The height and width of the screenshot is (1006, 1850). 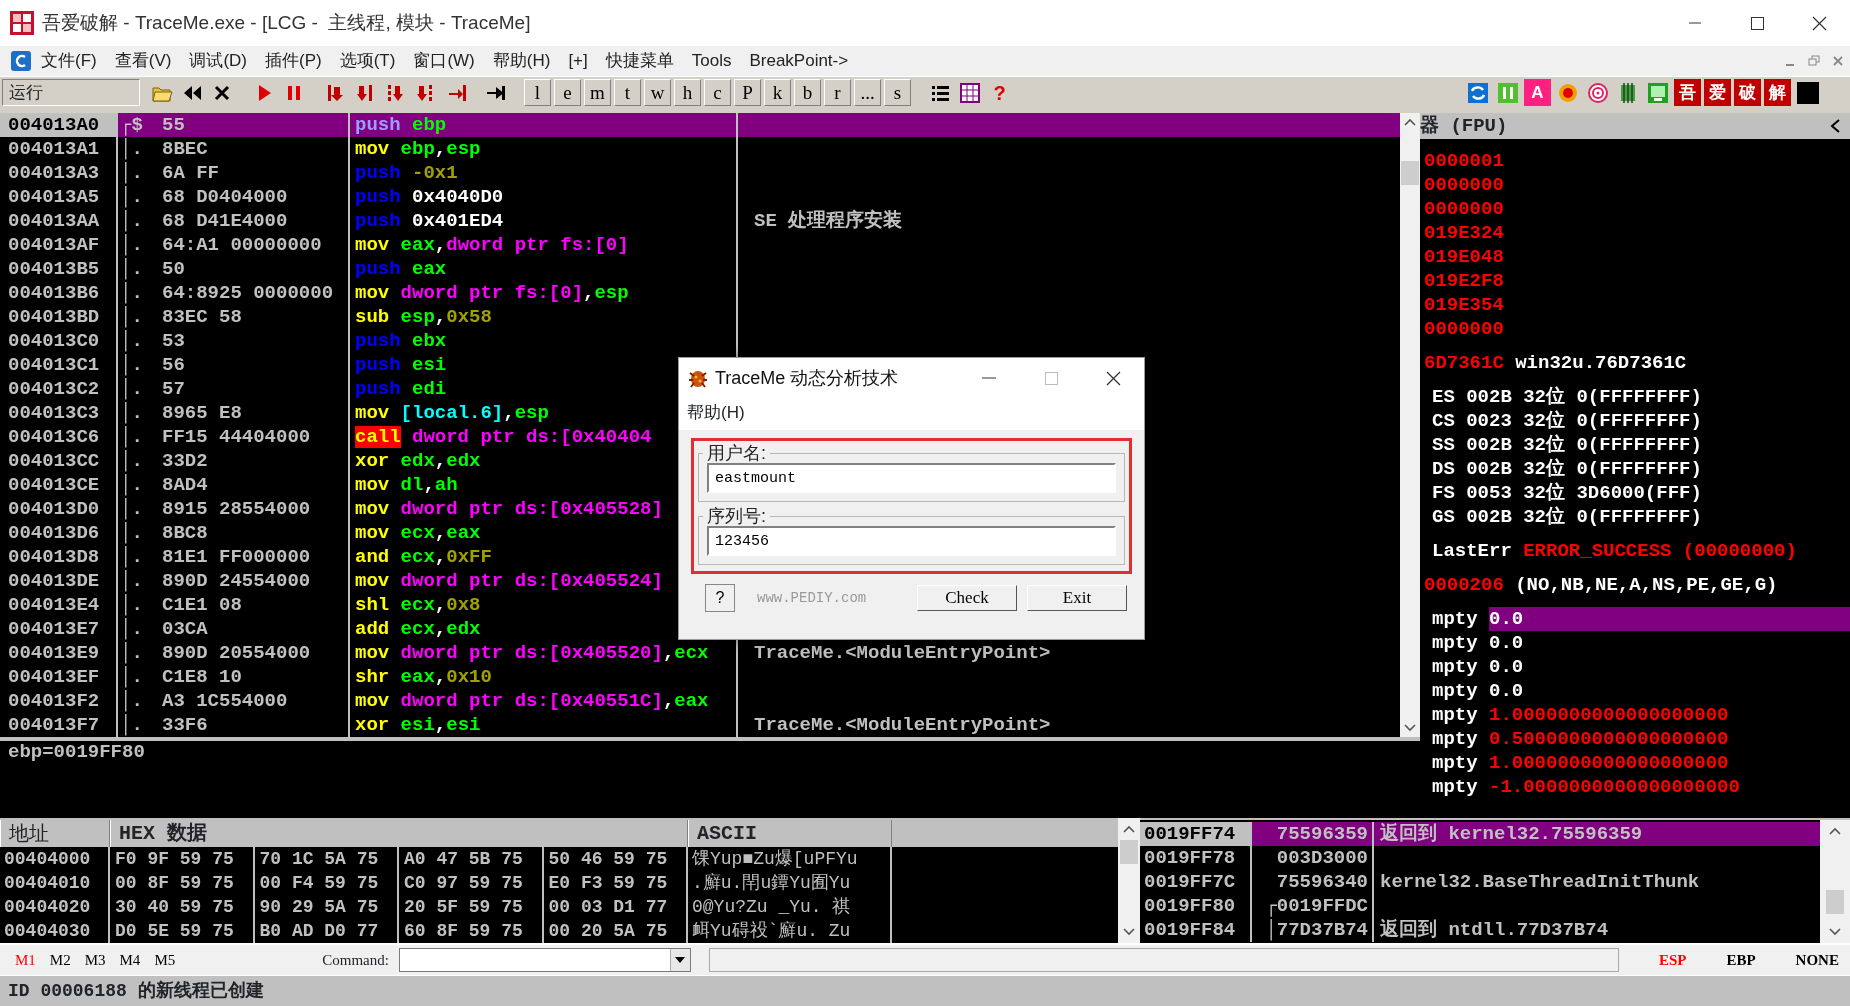 I want to click on restore-icon, so click(x=1814, y=61).